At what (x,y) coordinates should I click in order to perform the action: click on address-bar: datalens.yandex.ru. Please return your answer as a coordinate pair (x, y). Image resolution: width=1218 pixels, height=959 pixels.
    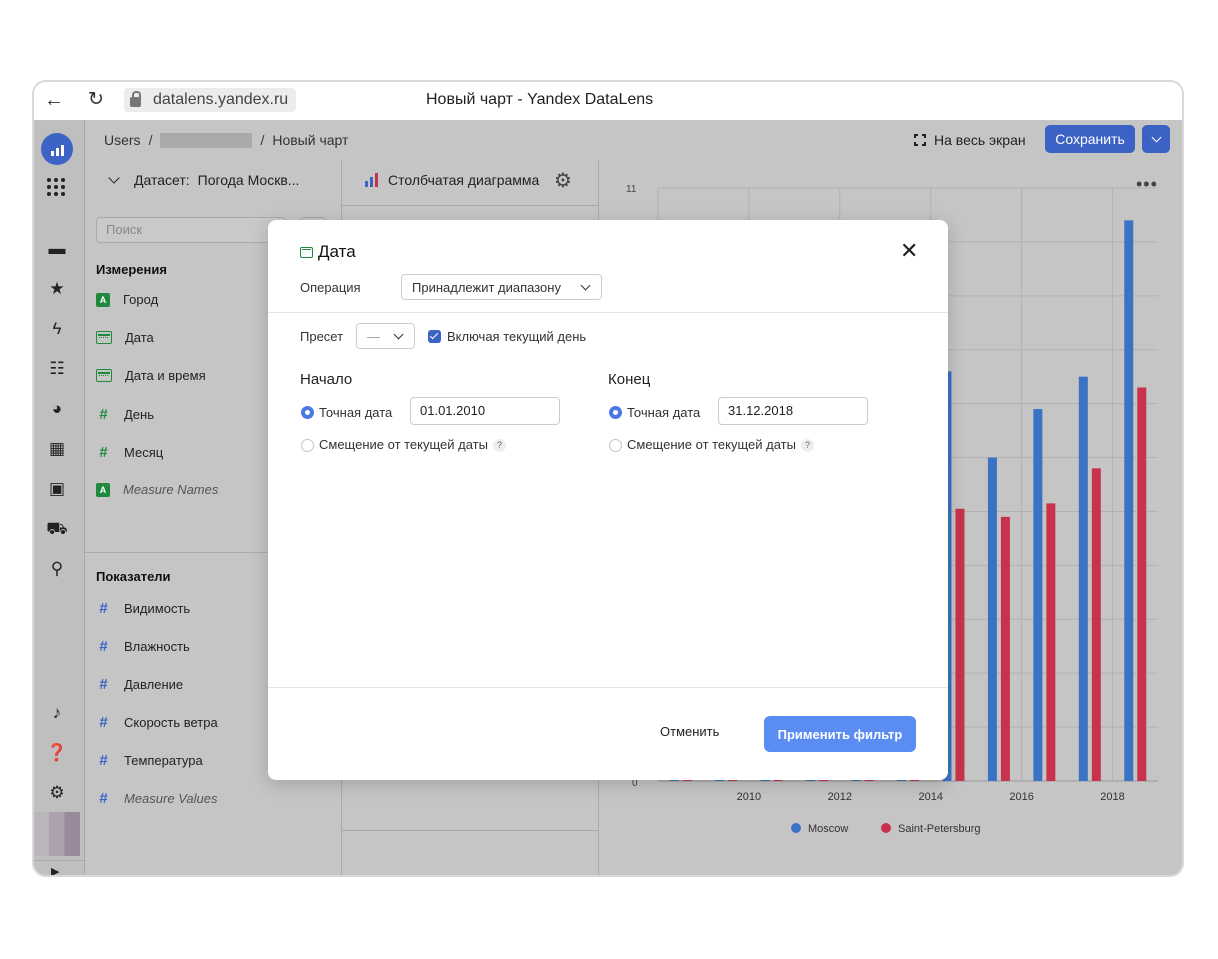
    Looking at the image, I should click on (210, 100).